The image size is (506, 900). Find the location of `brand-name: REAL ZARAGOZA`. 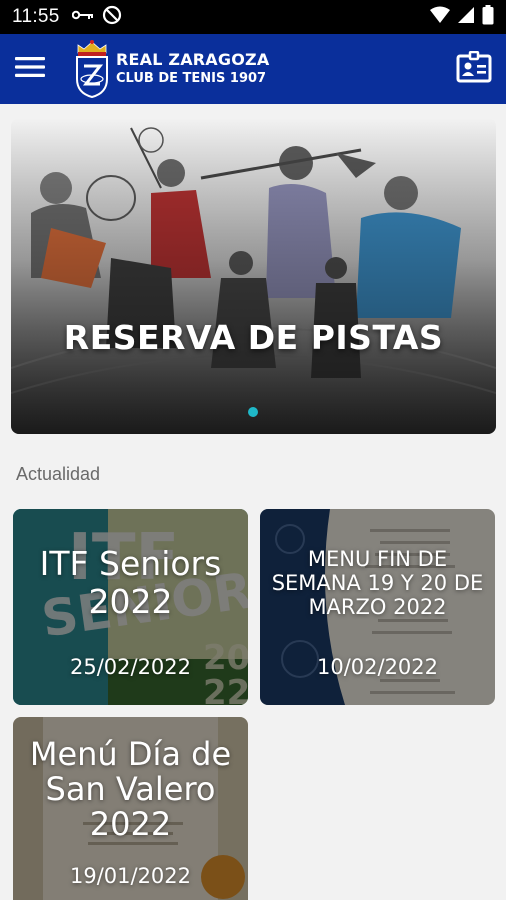

brand-name: REAL ZARAGOZA is located at coordinates (193, 59).